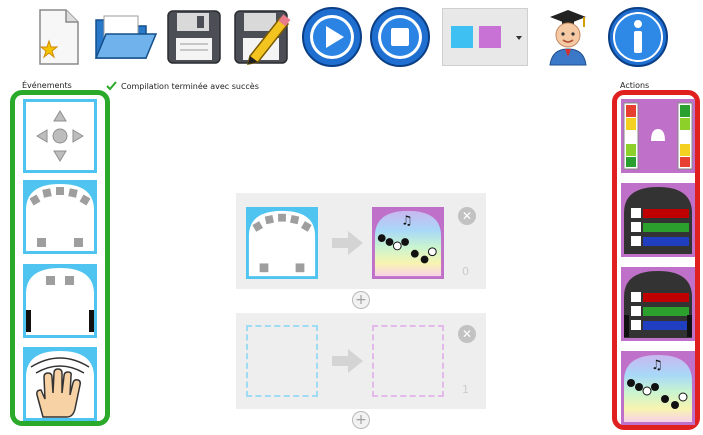  I want to click on advanced-mode-button, so click(568, 37).